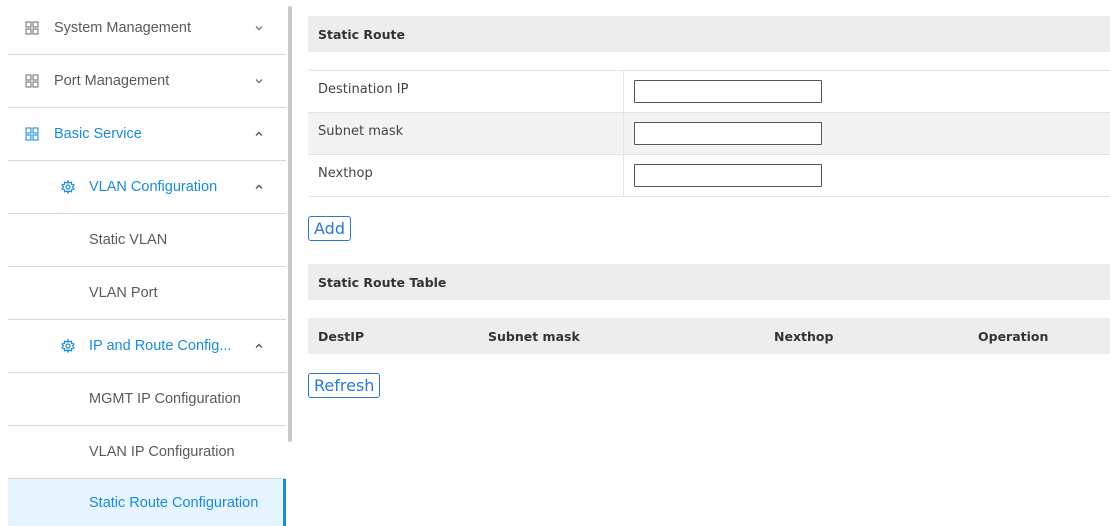  I want to click on sidebar-item-label: VLAN IP Configuration, so click(162, 452).